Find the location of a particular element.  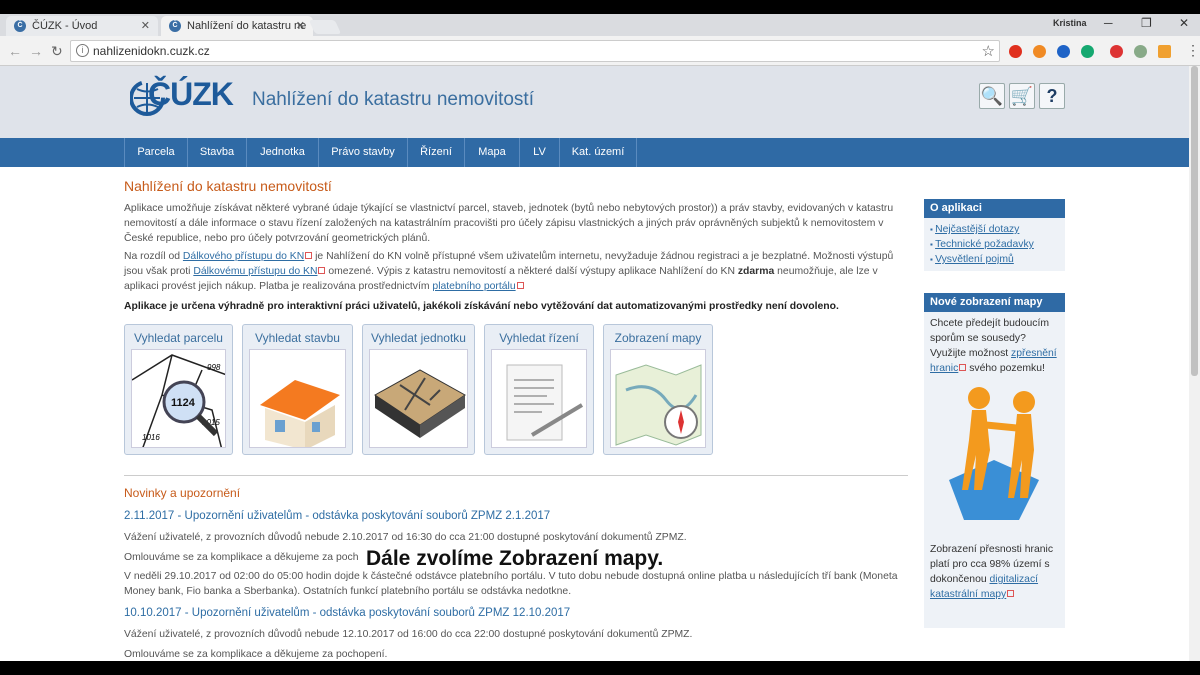

nav-kat-uzemi: Kat. území is located at coordinates (598, 152).